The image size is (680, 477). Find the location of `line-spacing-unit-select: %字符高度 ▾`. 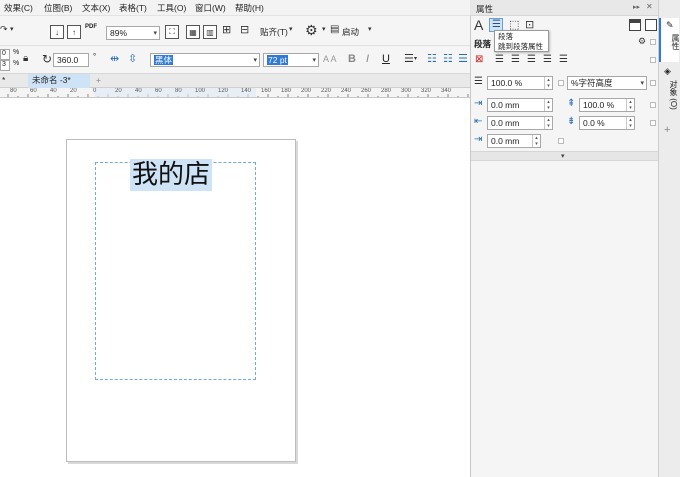

line-spacing-unit-select: %字符高度 ▾ is located at coordinates (607, 83).